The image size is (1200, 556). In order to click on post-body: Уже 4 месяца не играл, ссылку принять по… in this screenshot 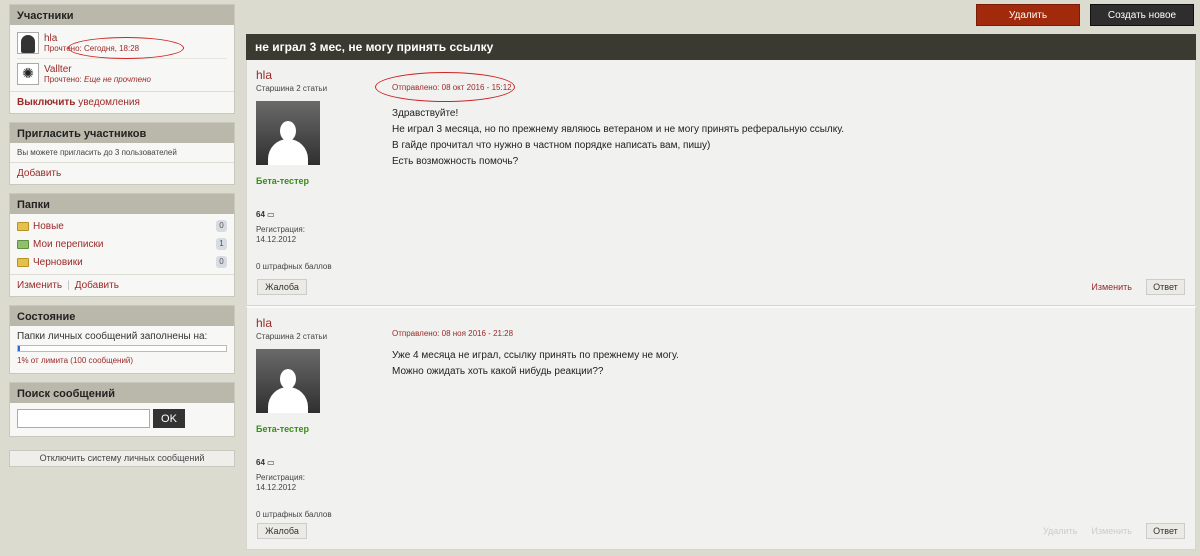, I will do `click(535, 363)`.